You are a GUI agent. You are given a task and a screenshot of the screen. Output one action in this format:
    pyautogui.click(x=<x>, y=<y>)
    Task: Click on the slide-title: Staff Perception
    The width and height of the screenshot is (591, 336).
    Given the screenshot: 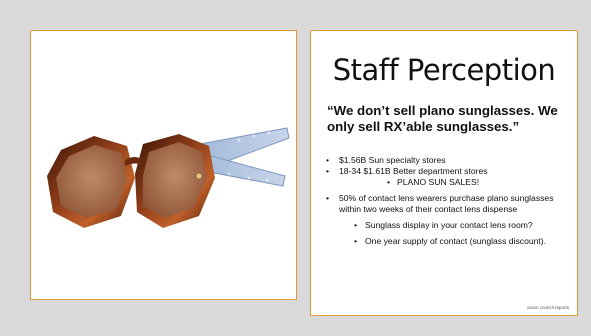 What is the action you would take?
    pyautogui.click(x=444, y=70)
    